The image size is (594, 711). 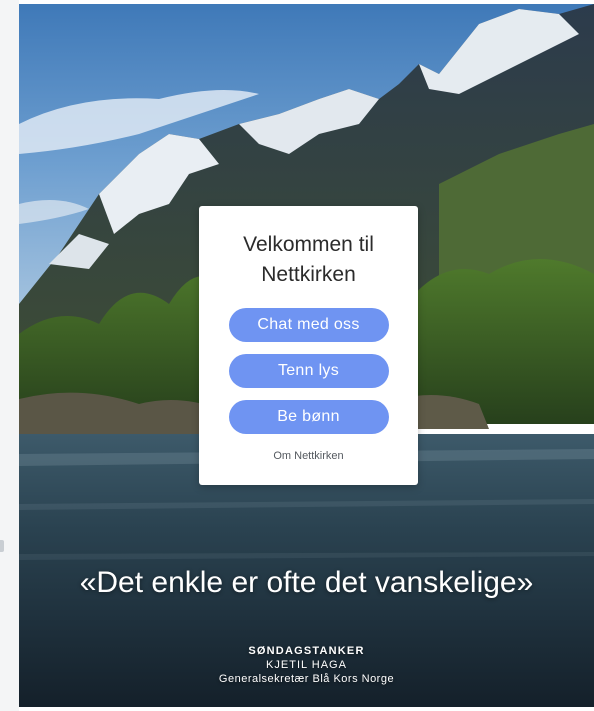 What do you see at coordinates (306, 679) in the screenshot?
I see `author-role: Generalsekretær Blå Kors Norge` at bounding box center [306, 679].